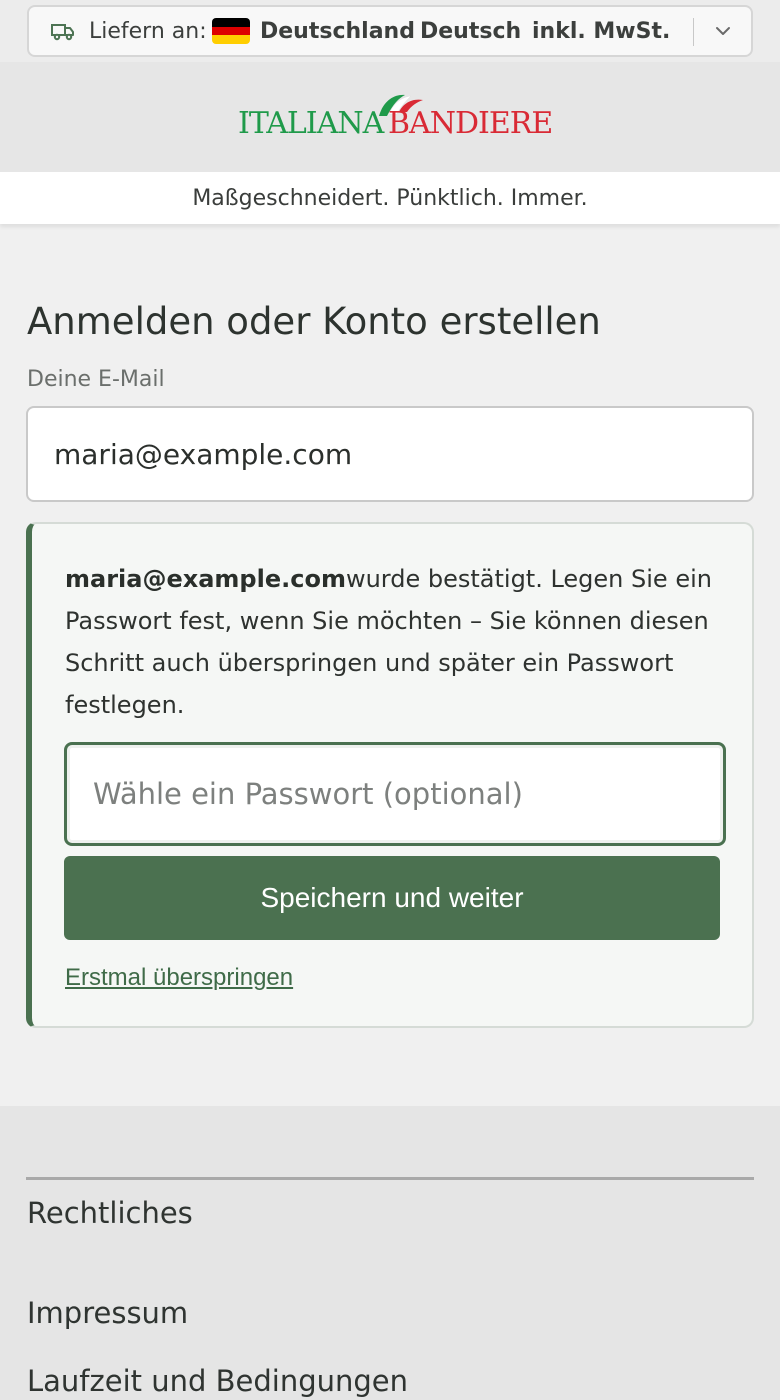 This screenshot has width=780, height=1400. Describe the element at coordinates (395, 794) in the screenshot. I see `password-field` at that location.